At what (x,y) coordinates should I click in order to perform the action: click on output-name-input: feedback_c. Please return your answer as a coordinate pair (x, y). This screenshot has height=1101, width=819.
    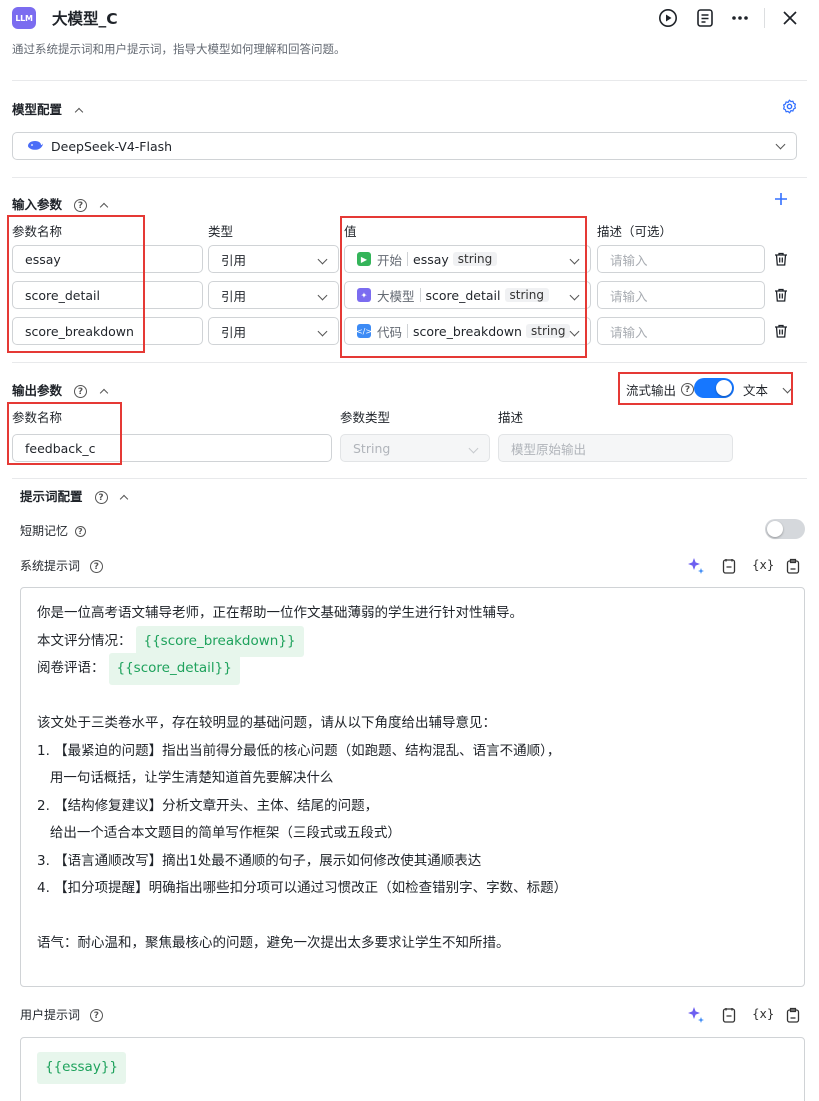
    Looking at the image, I should click on (172, 448).